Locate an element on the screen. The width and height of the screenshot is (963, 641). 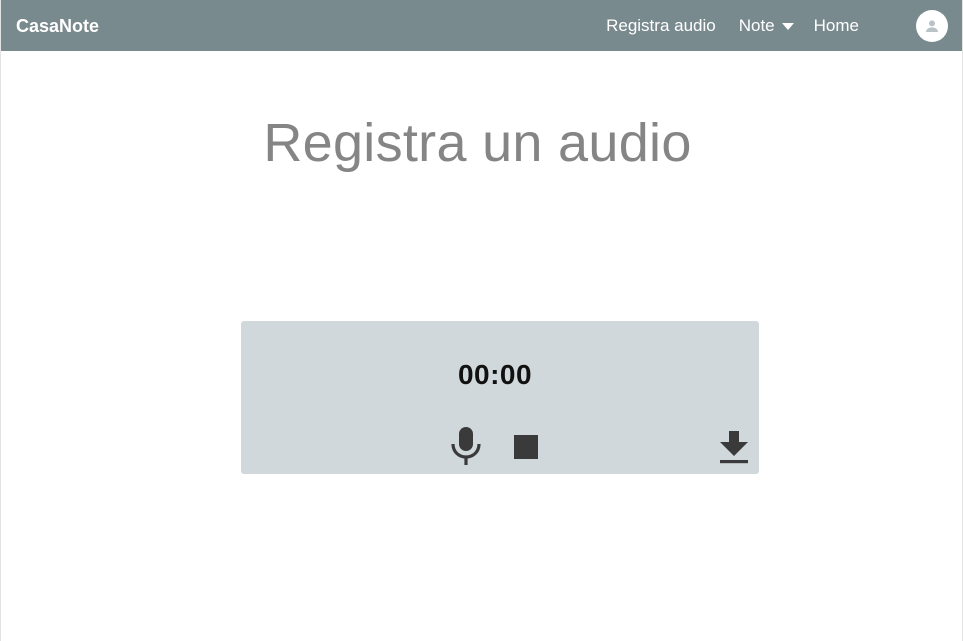
user-avatar-button is located at coordinates (932, 25).